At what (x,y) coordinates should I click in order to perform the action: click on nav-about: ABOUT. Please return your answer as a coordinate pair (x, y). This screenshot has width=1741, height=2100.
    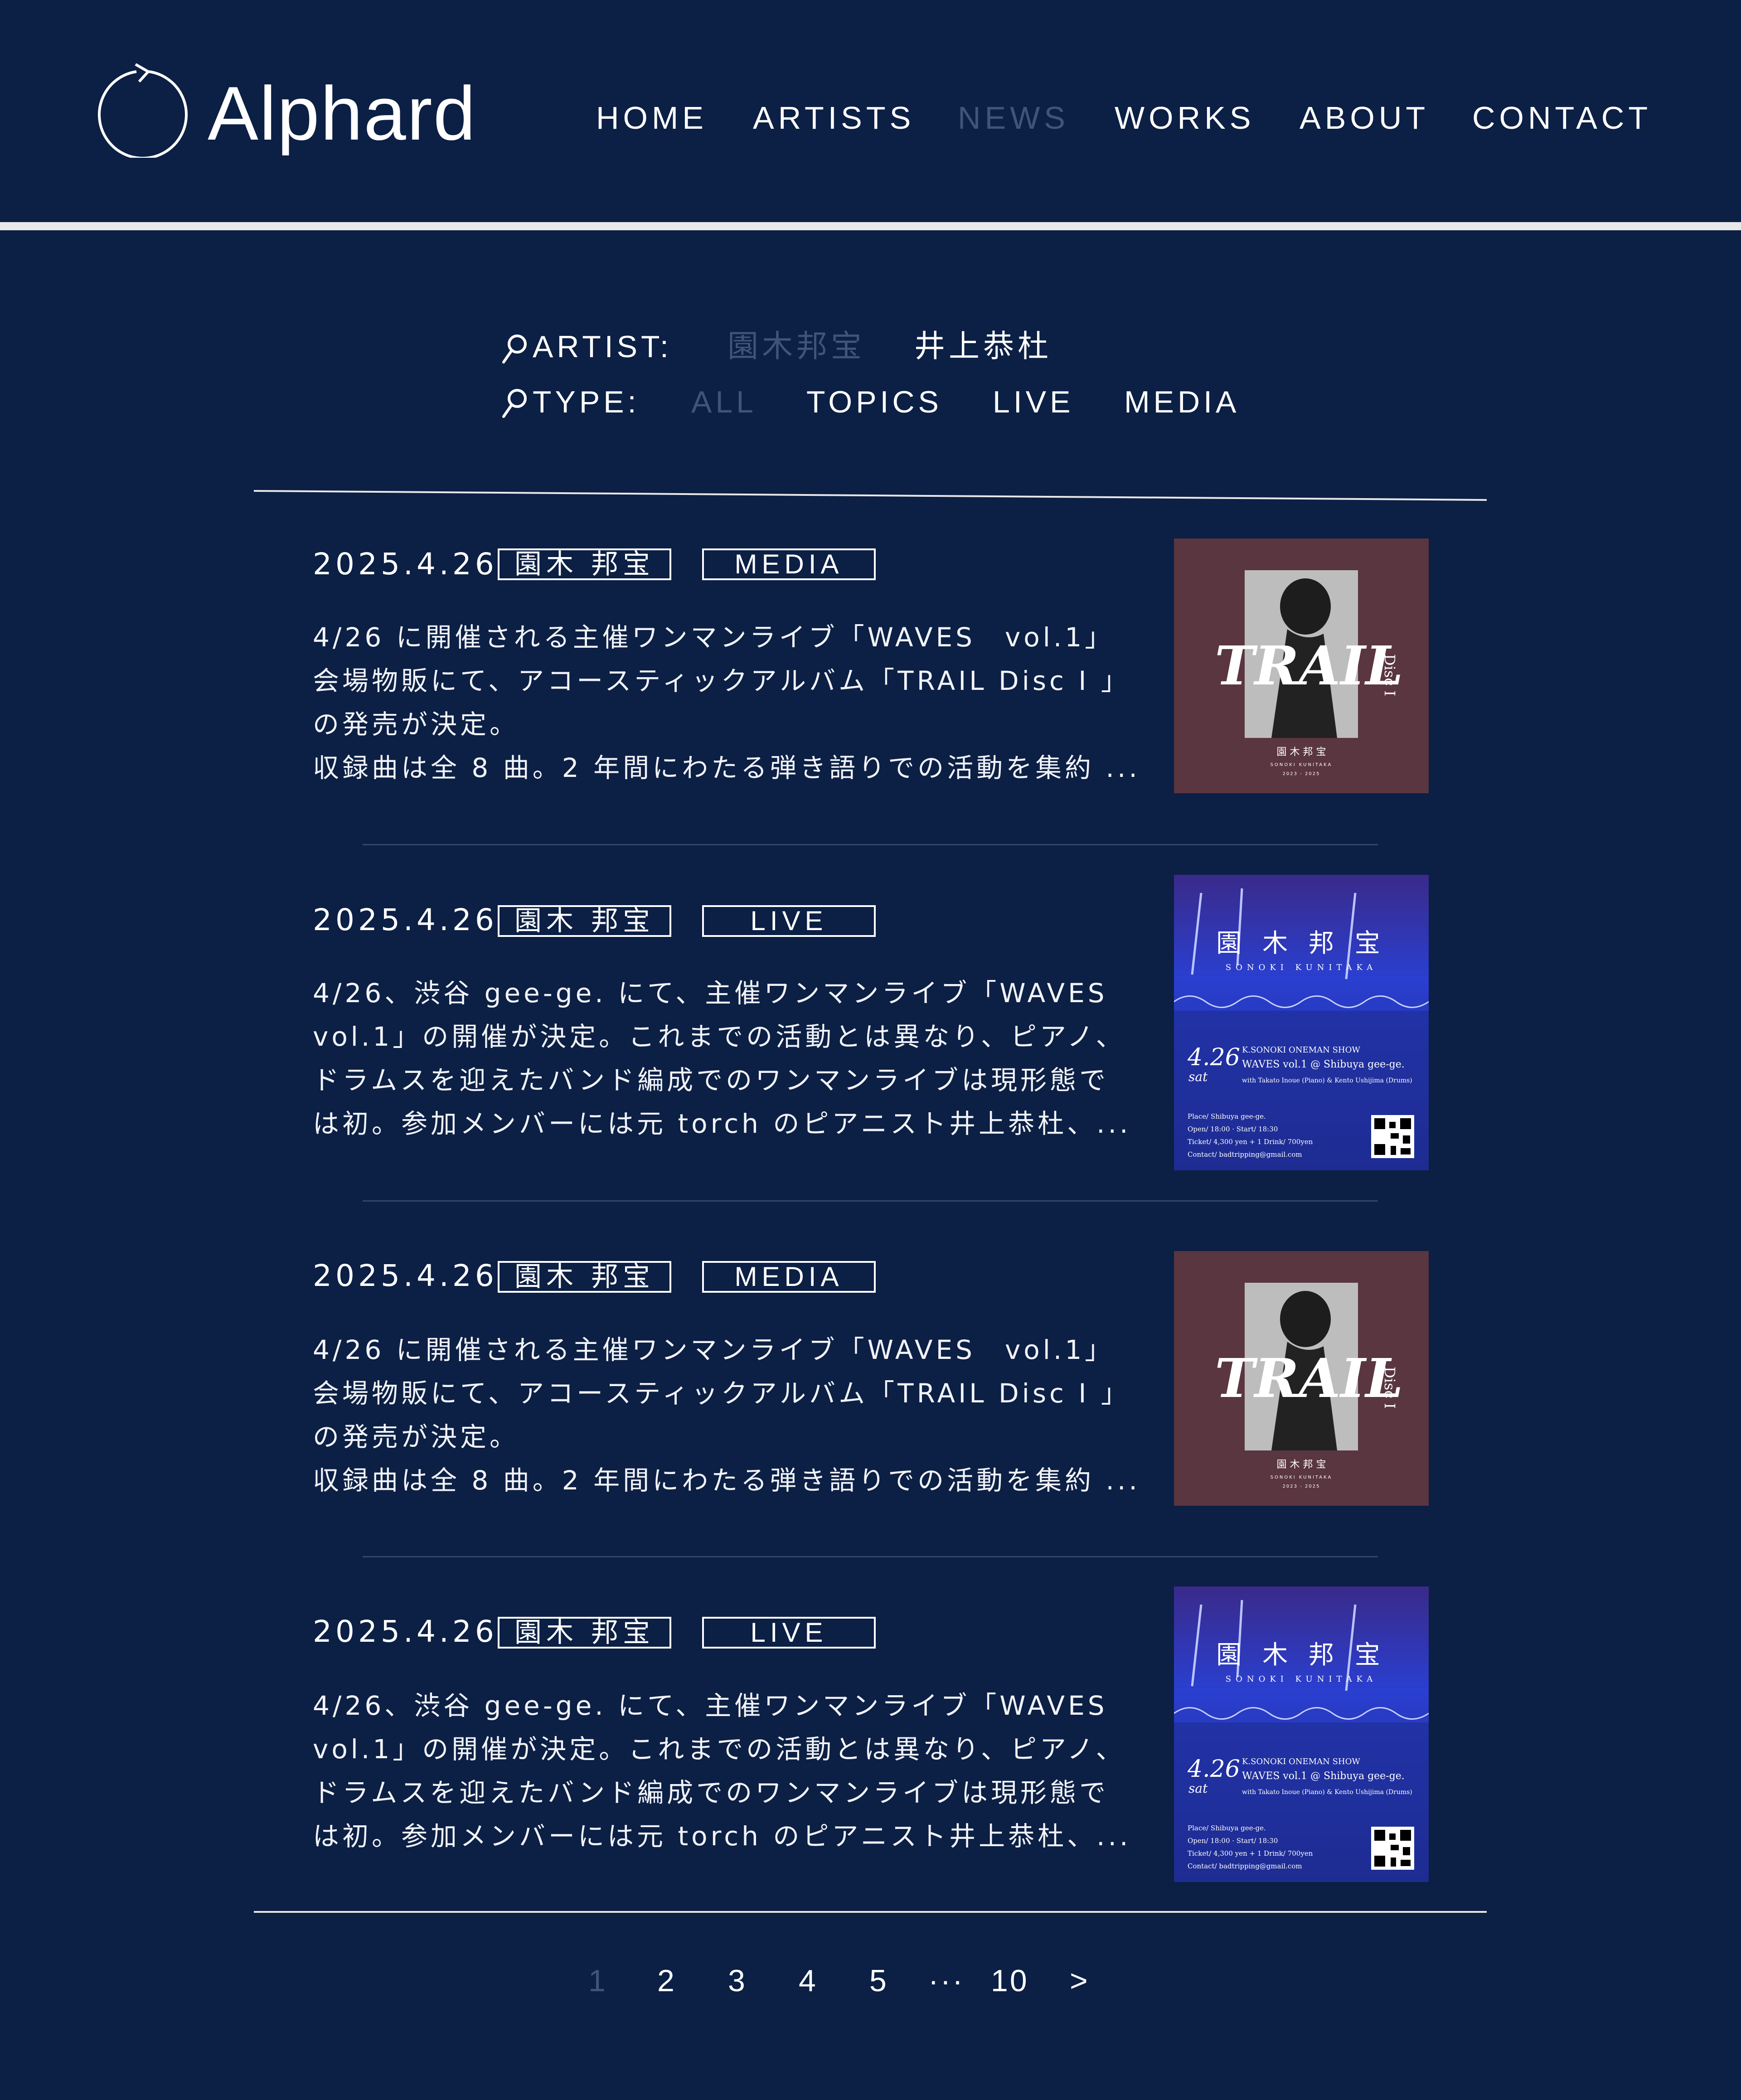
    Looking at the image, I should click on (1364, 117).